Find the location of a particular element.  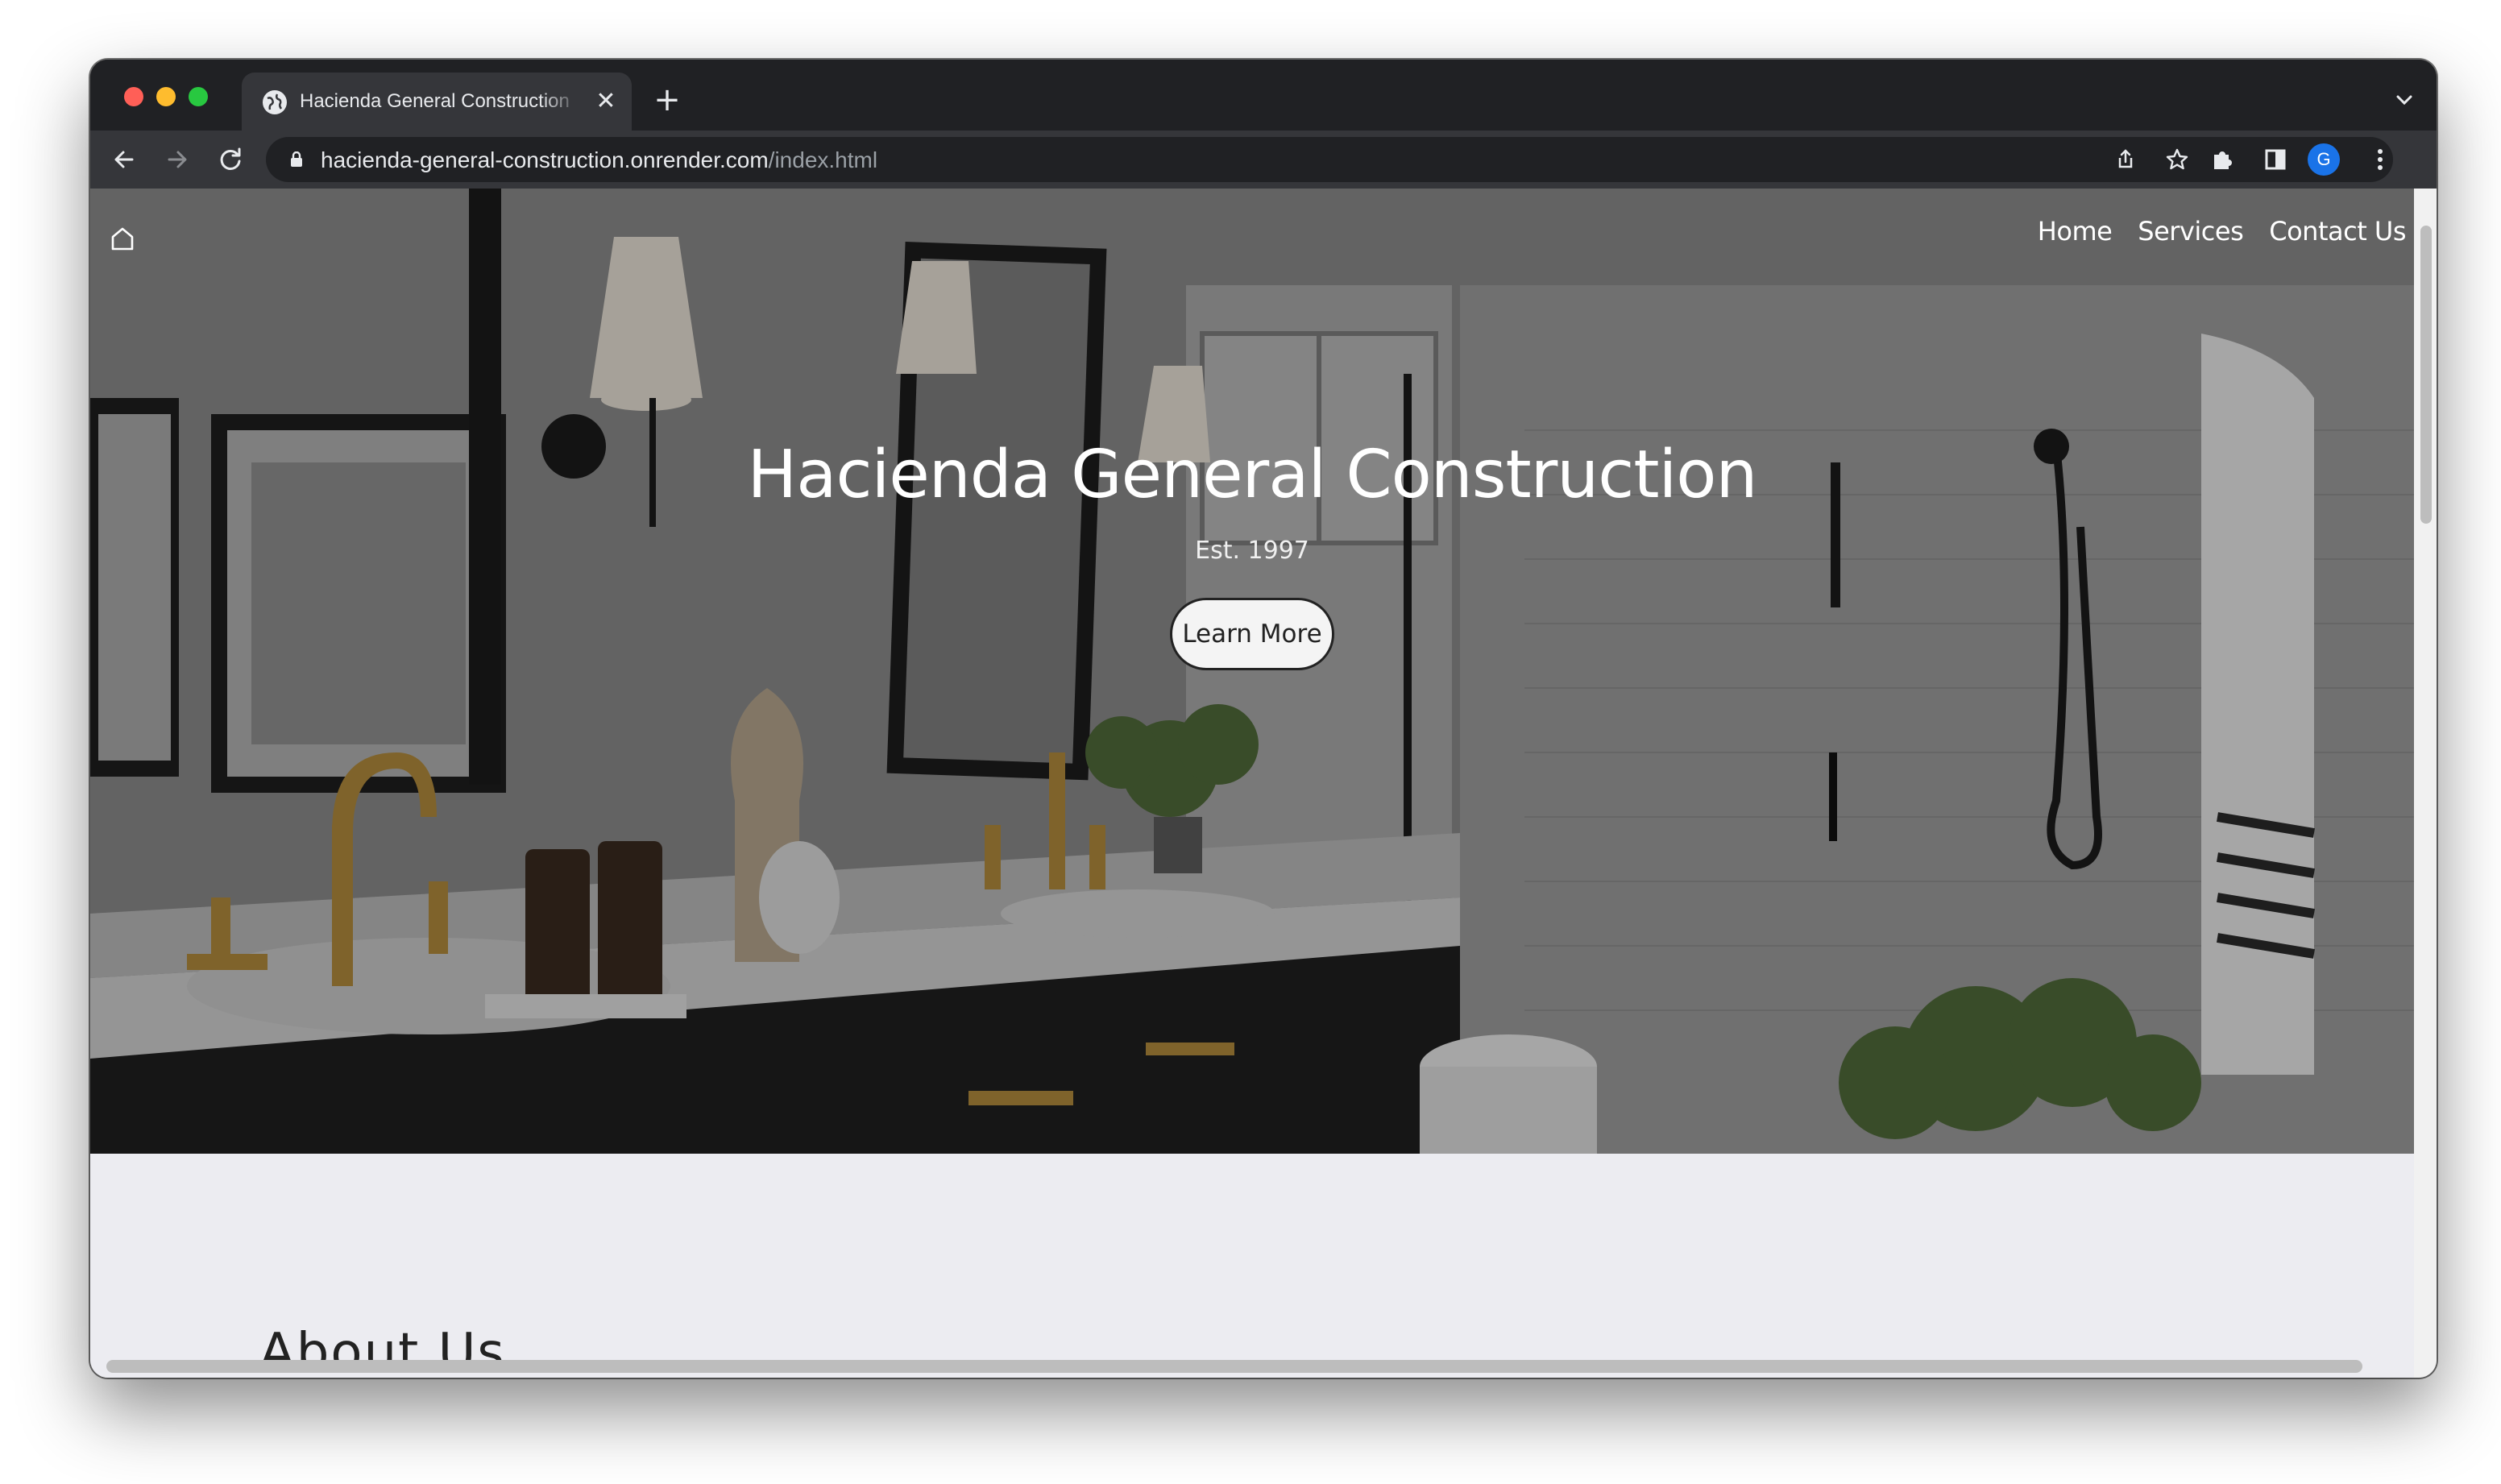

share-icon is located at coordinates (2125, 159).